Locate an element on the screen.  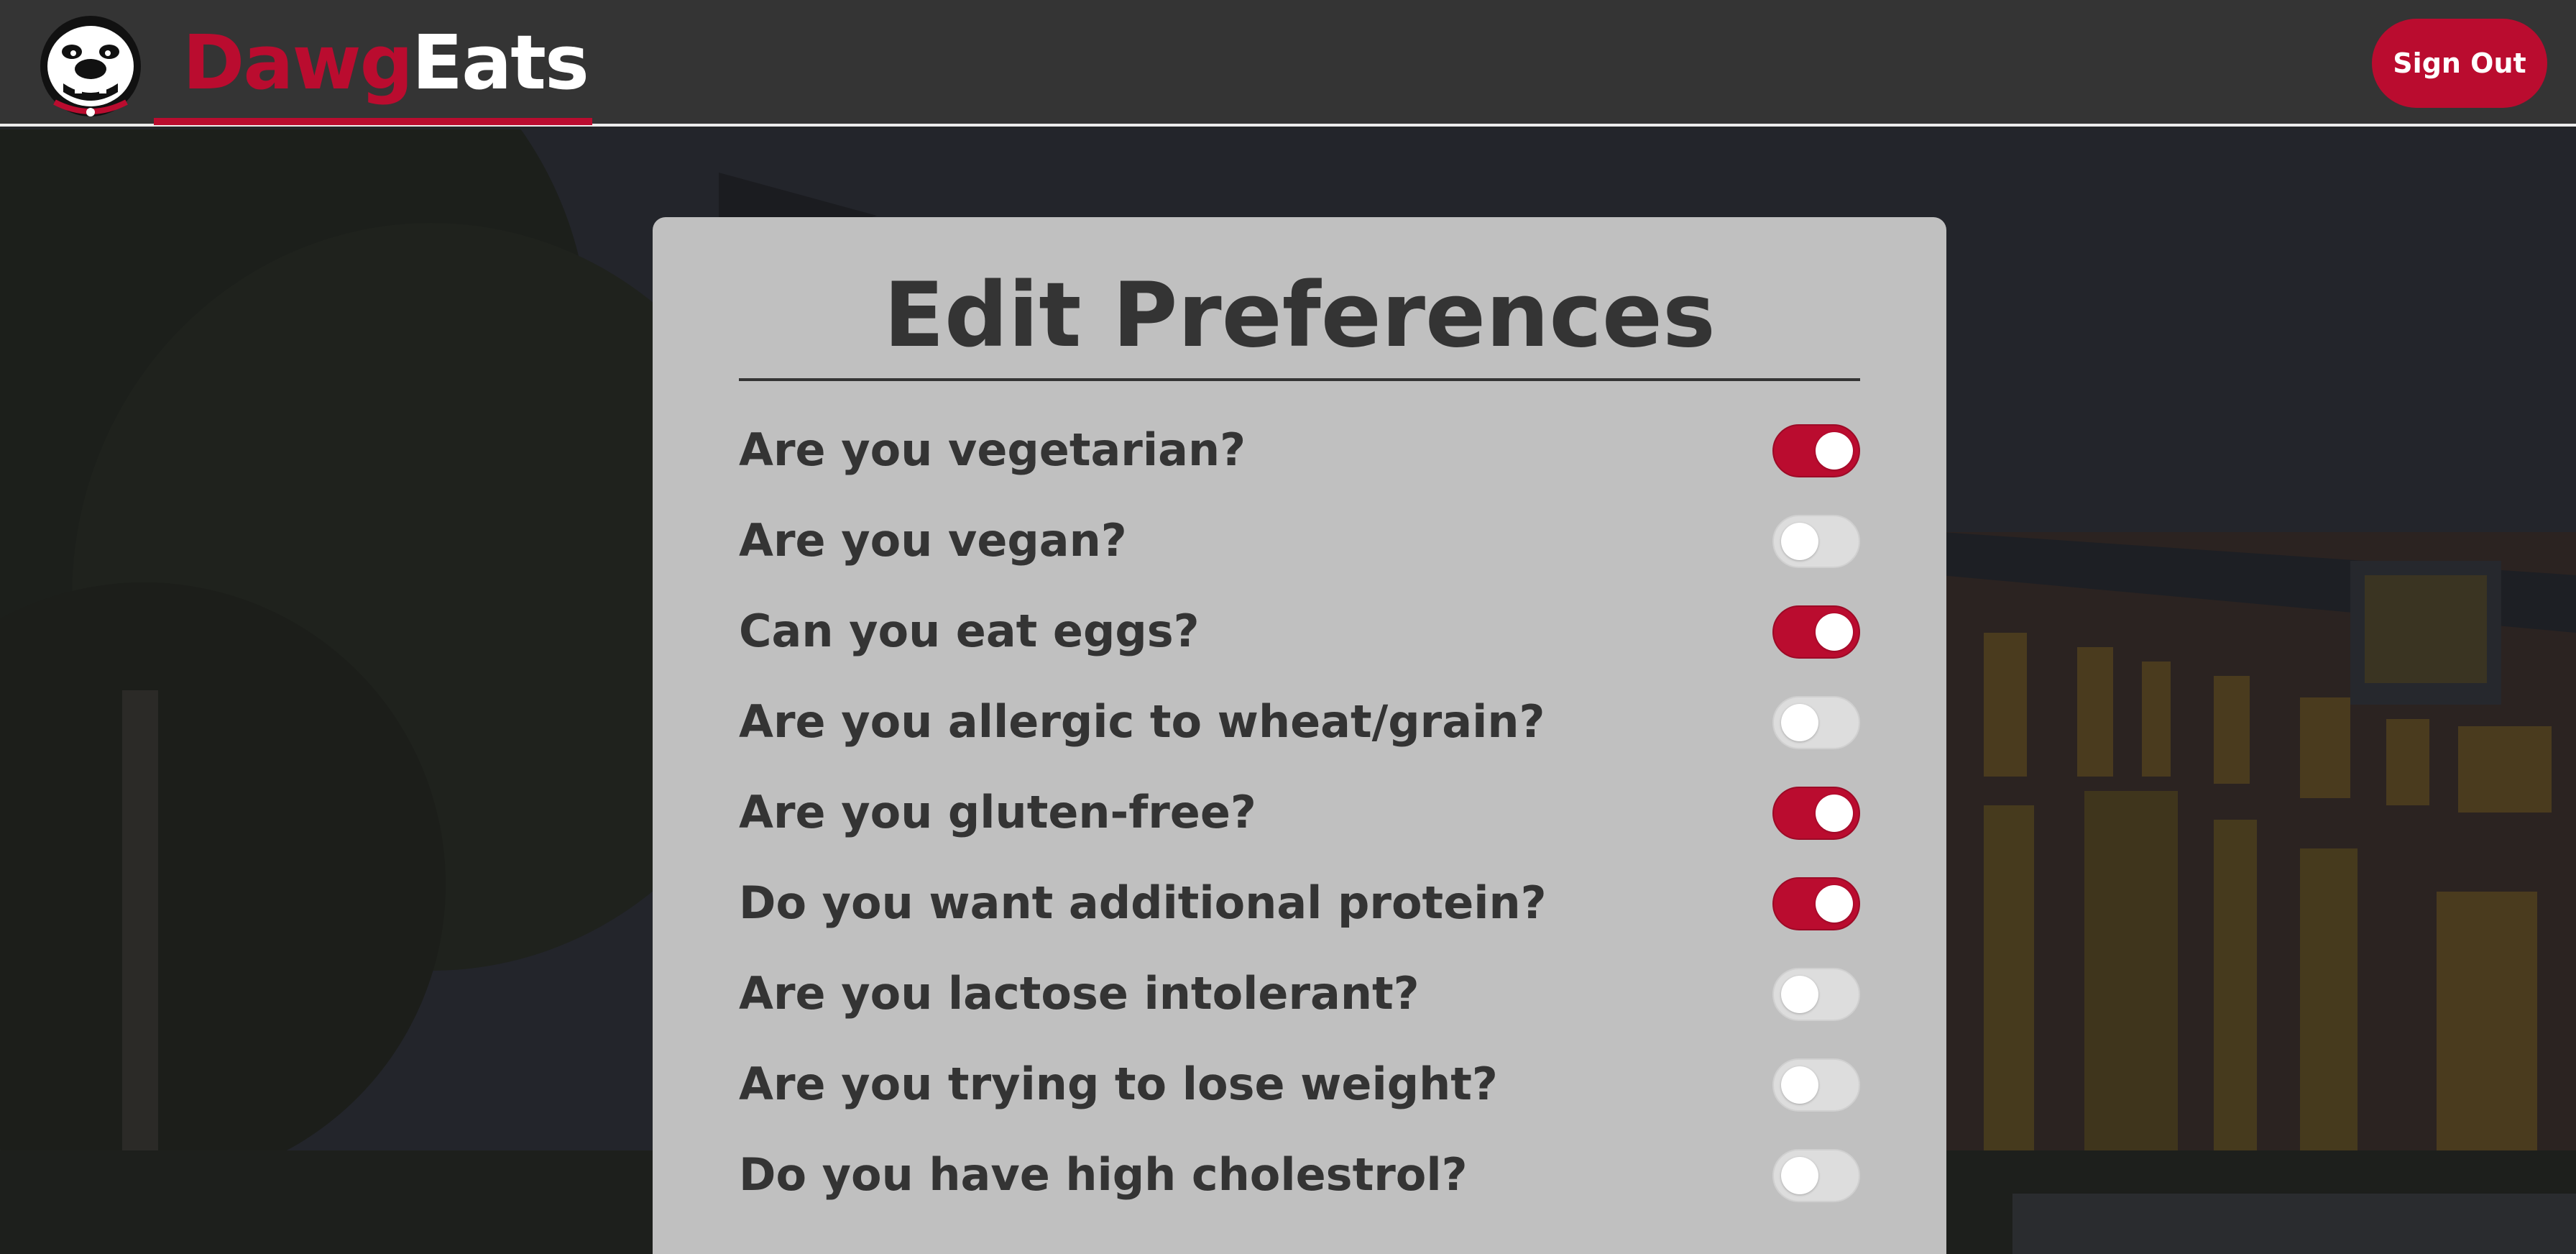
preference-row: Are you trying to lose weight? is located at coordinates (1299, 1082).